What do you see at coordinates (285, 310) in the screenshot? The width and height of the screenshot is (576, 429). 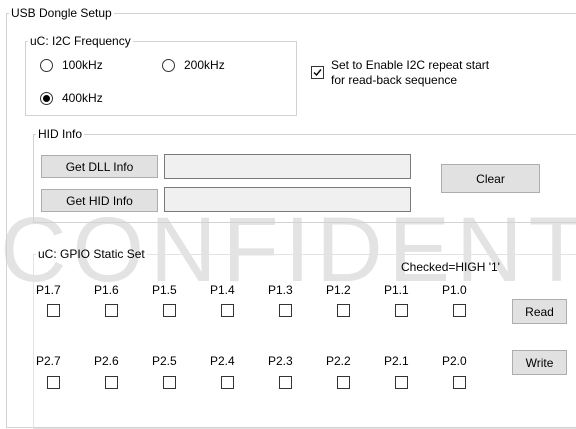 I see `gpio-p1-3-checkbox` at bounding box center [285, 310].